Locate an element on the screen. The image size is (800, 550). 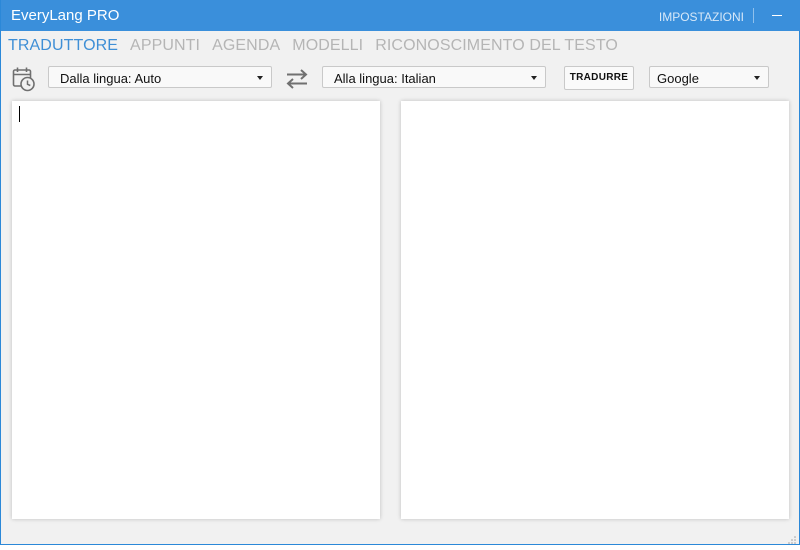
translate-button: TRADURRE is located at coordinates (599, 78).